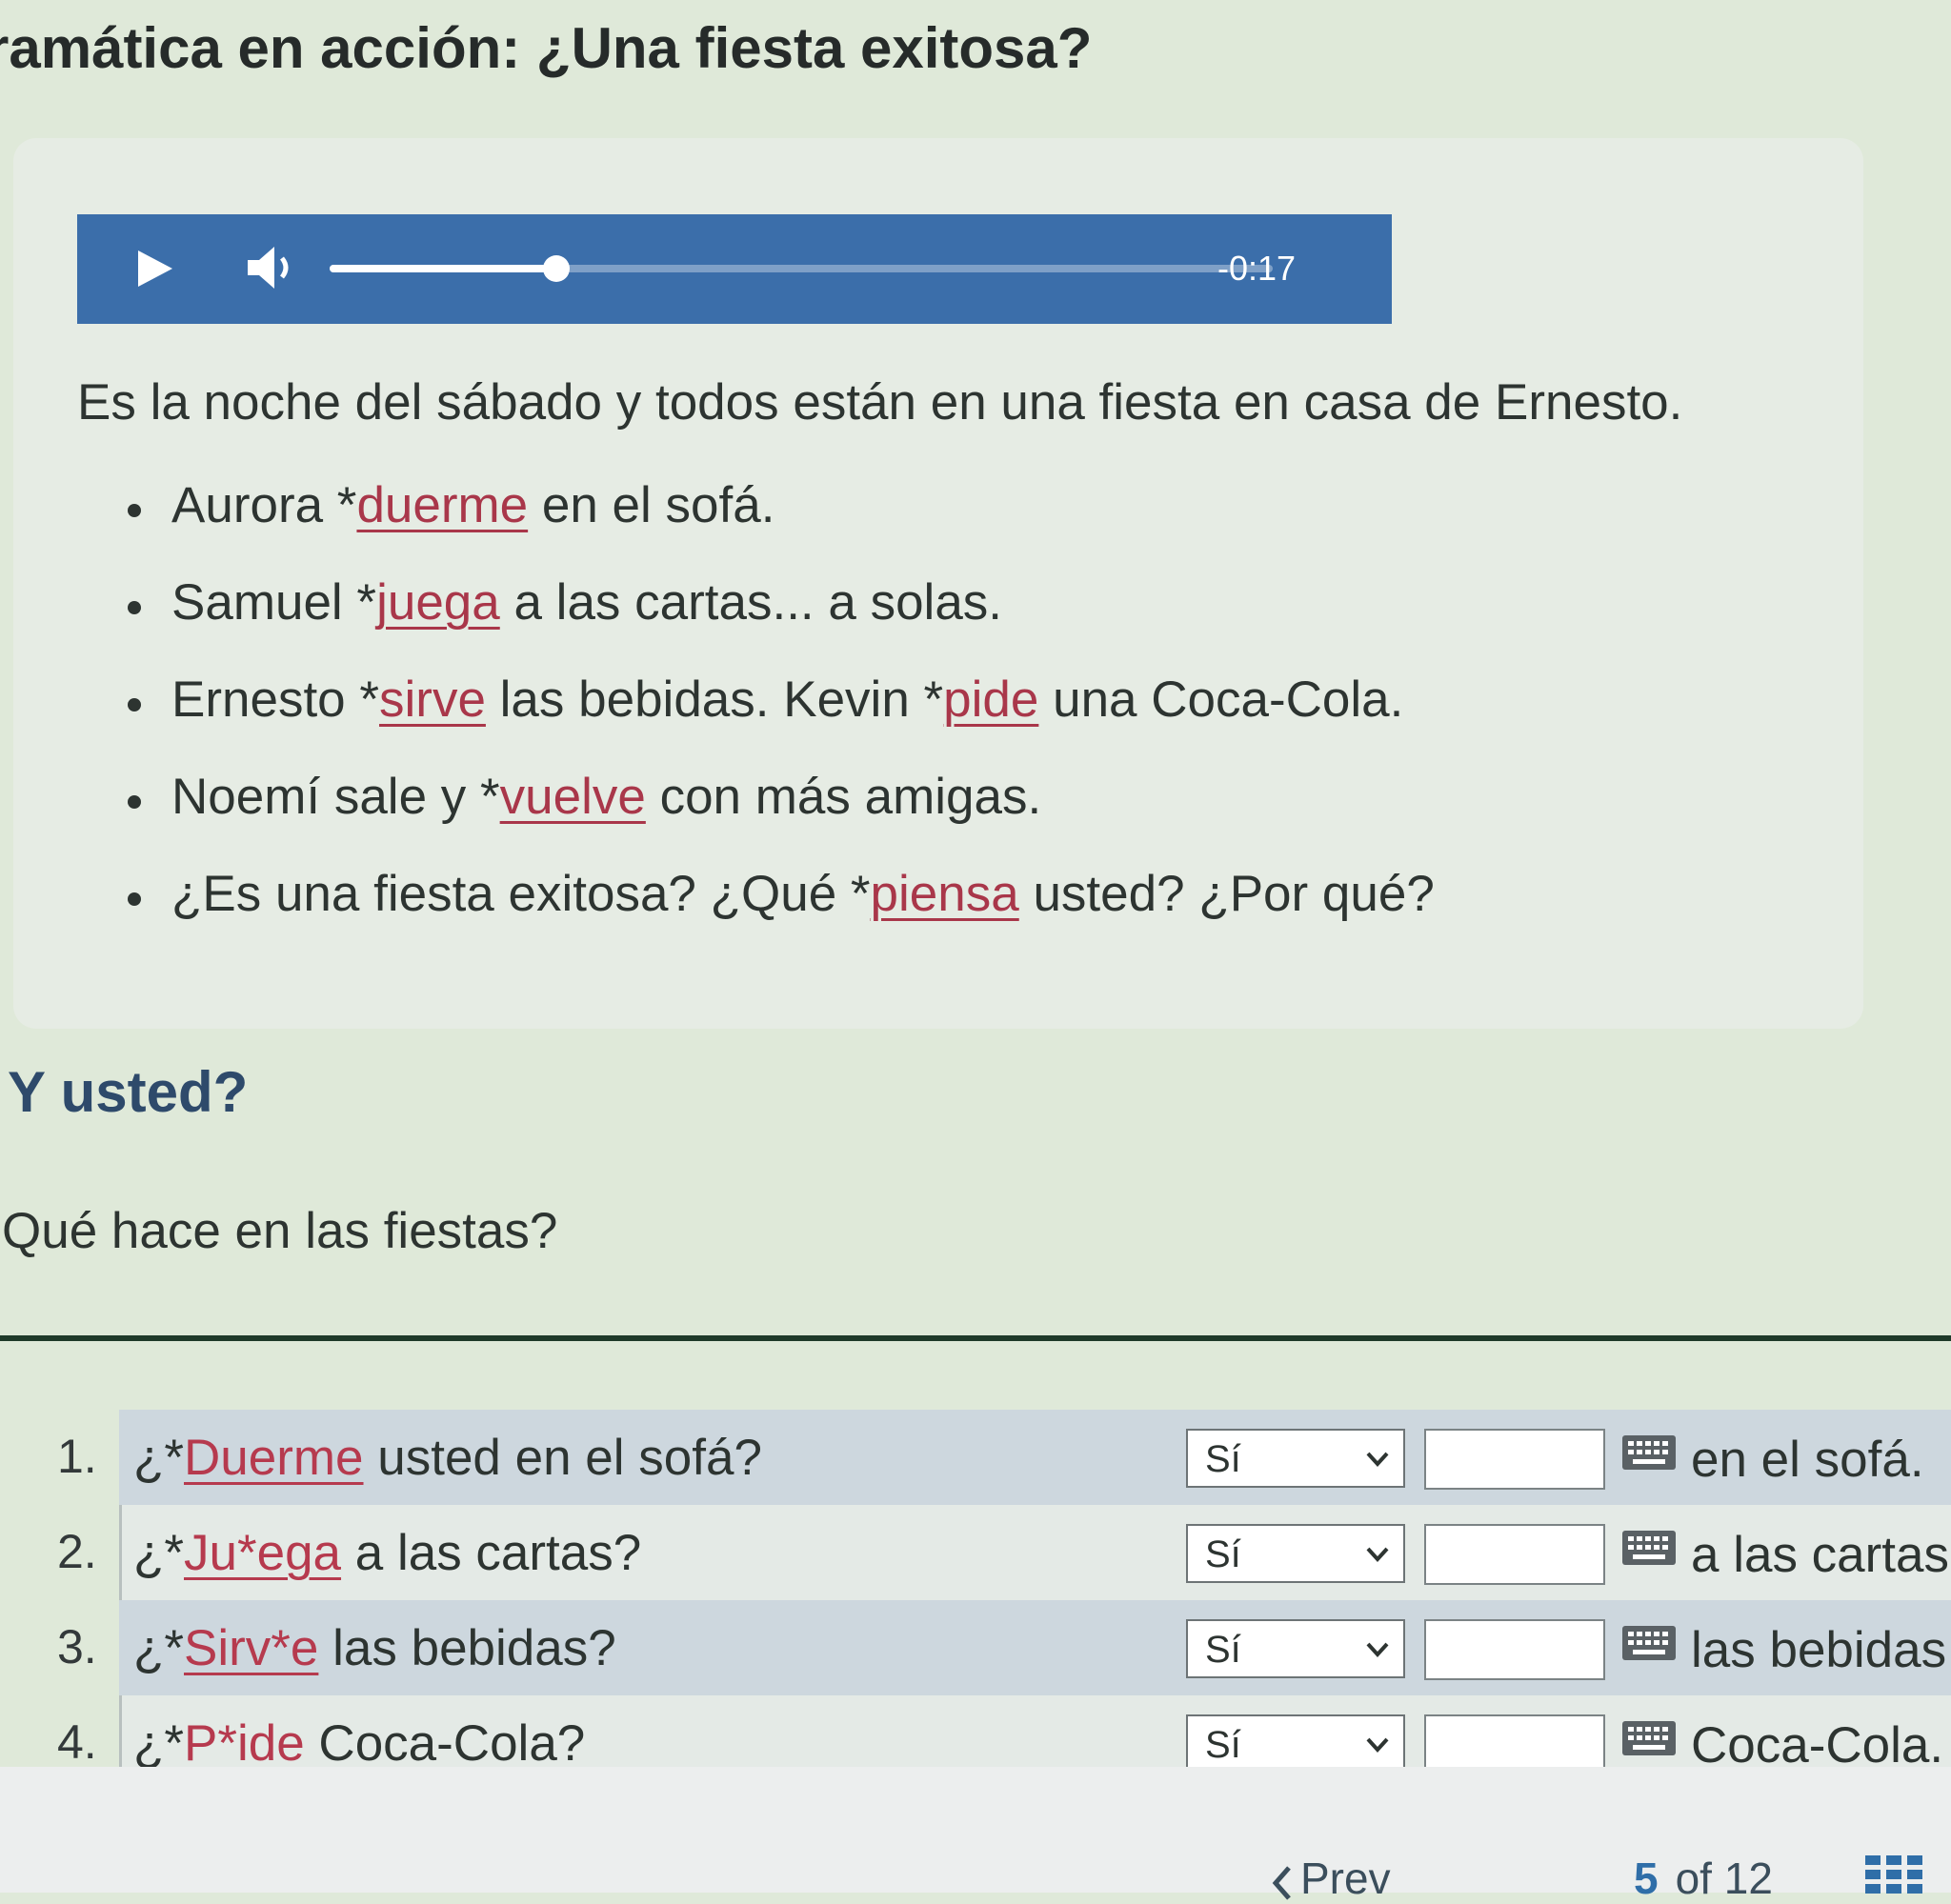 This screenshot has width=1951, height=1904. I want to click on row-question: ¿*Duerme usted en el sofá?, so click(447, 1458).